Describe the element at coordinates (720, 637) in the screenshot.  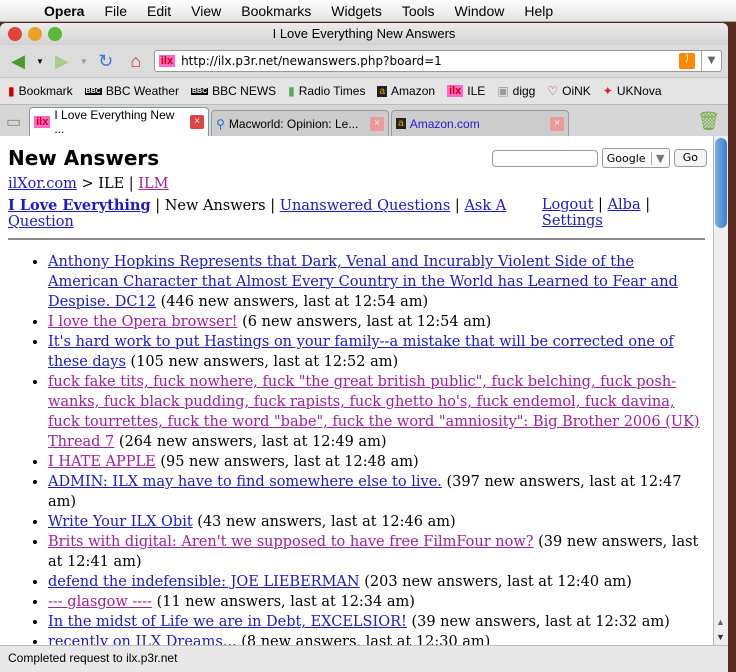
I see `scroll-down-icon: ▼` at that location.